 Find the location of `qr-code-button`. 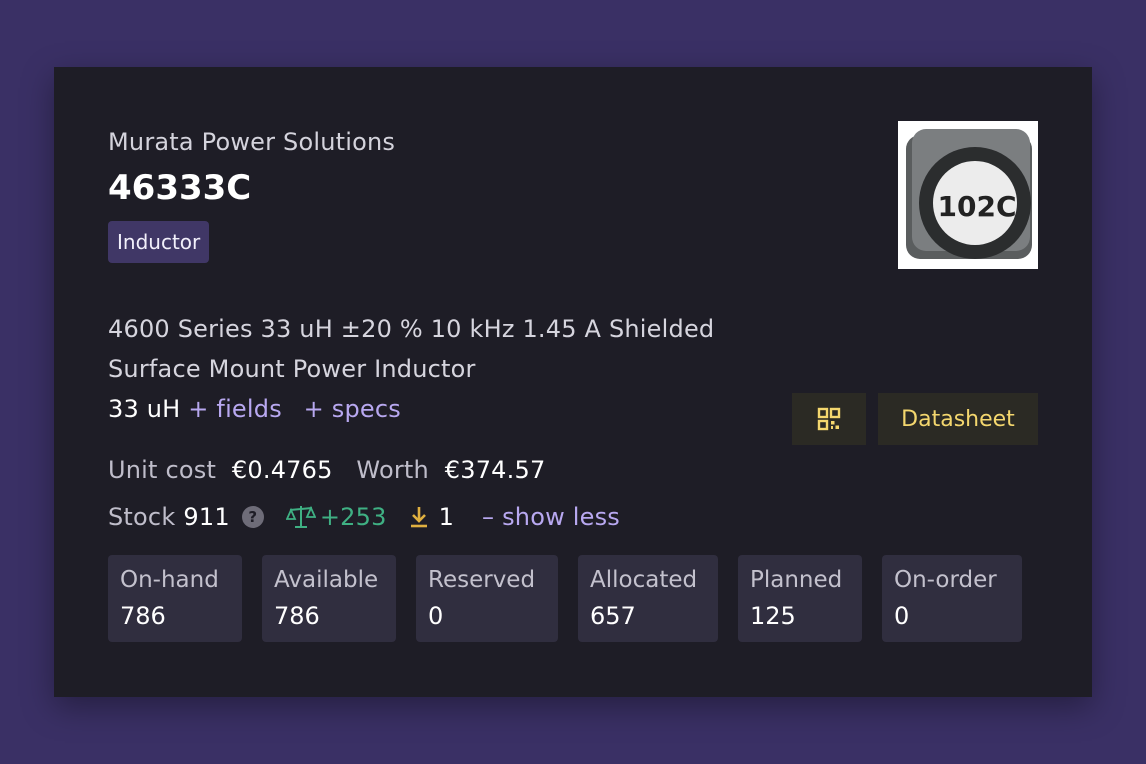

qr-code-button is located at coordinates (829, 419).